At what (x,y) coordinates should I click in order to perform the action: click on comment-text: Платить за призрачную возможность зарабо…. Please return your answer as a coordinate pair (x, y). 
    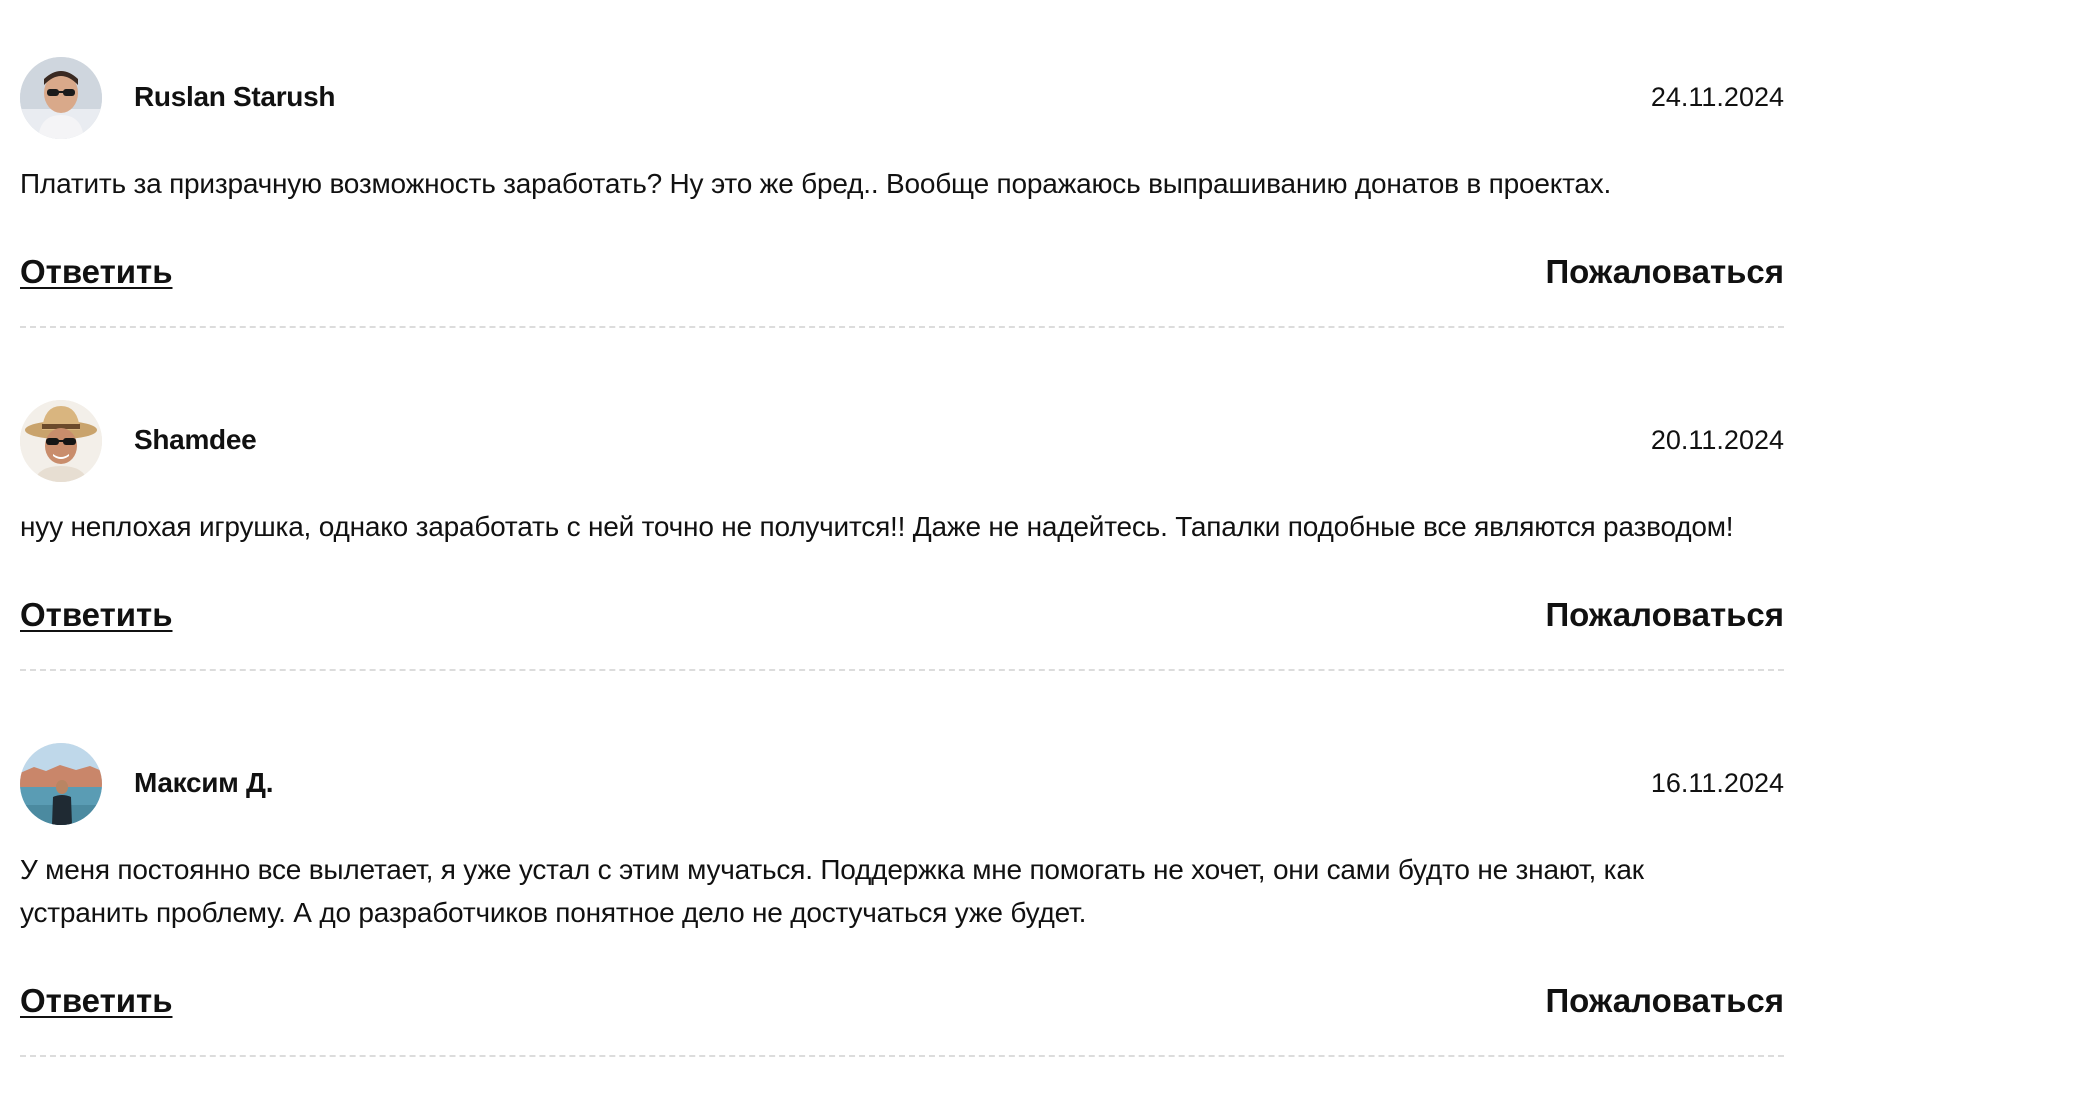
    Looking at the image, I should click on (816, 183).